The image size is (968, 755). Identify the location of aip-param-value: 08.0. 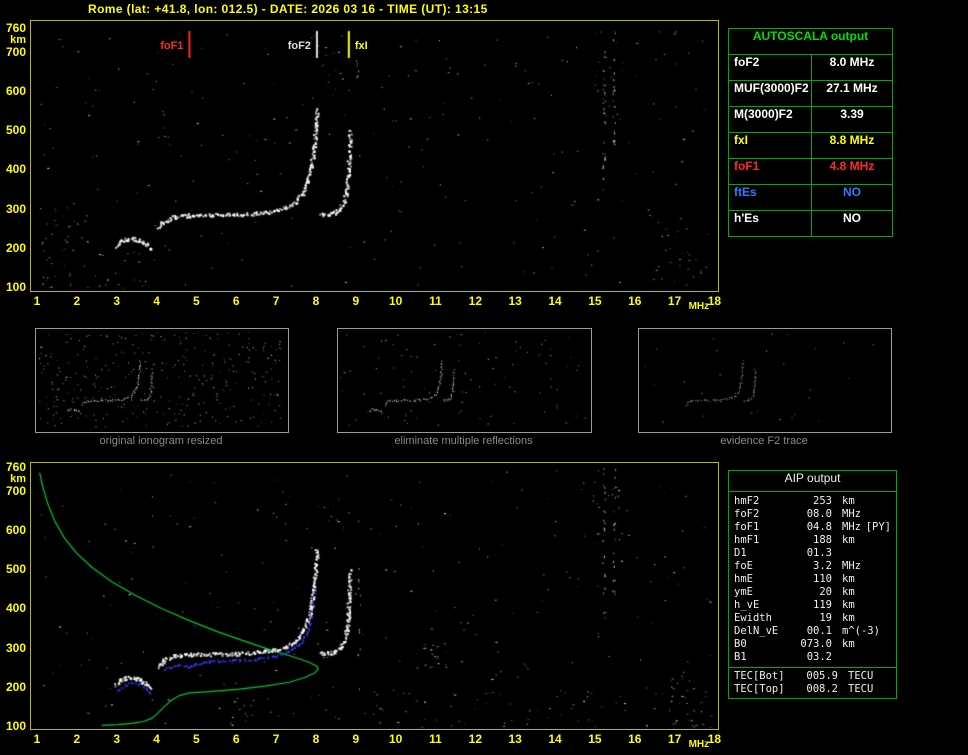
(819, 514).